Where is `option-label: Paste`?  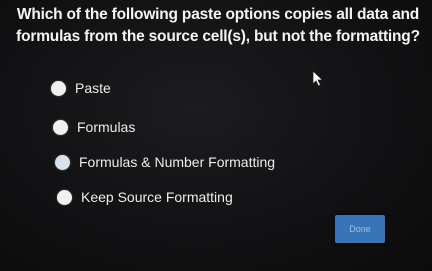
option-label: Paste is located at coordinates (93, 88).